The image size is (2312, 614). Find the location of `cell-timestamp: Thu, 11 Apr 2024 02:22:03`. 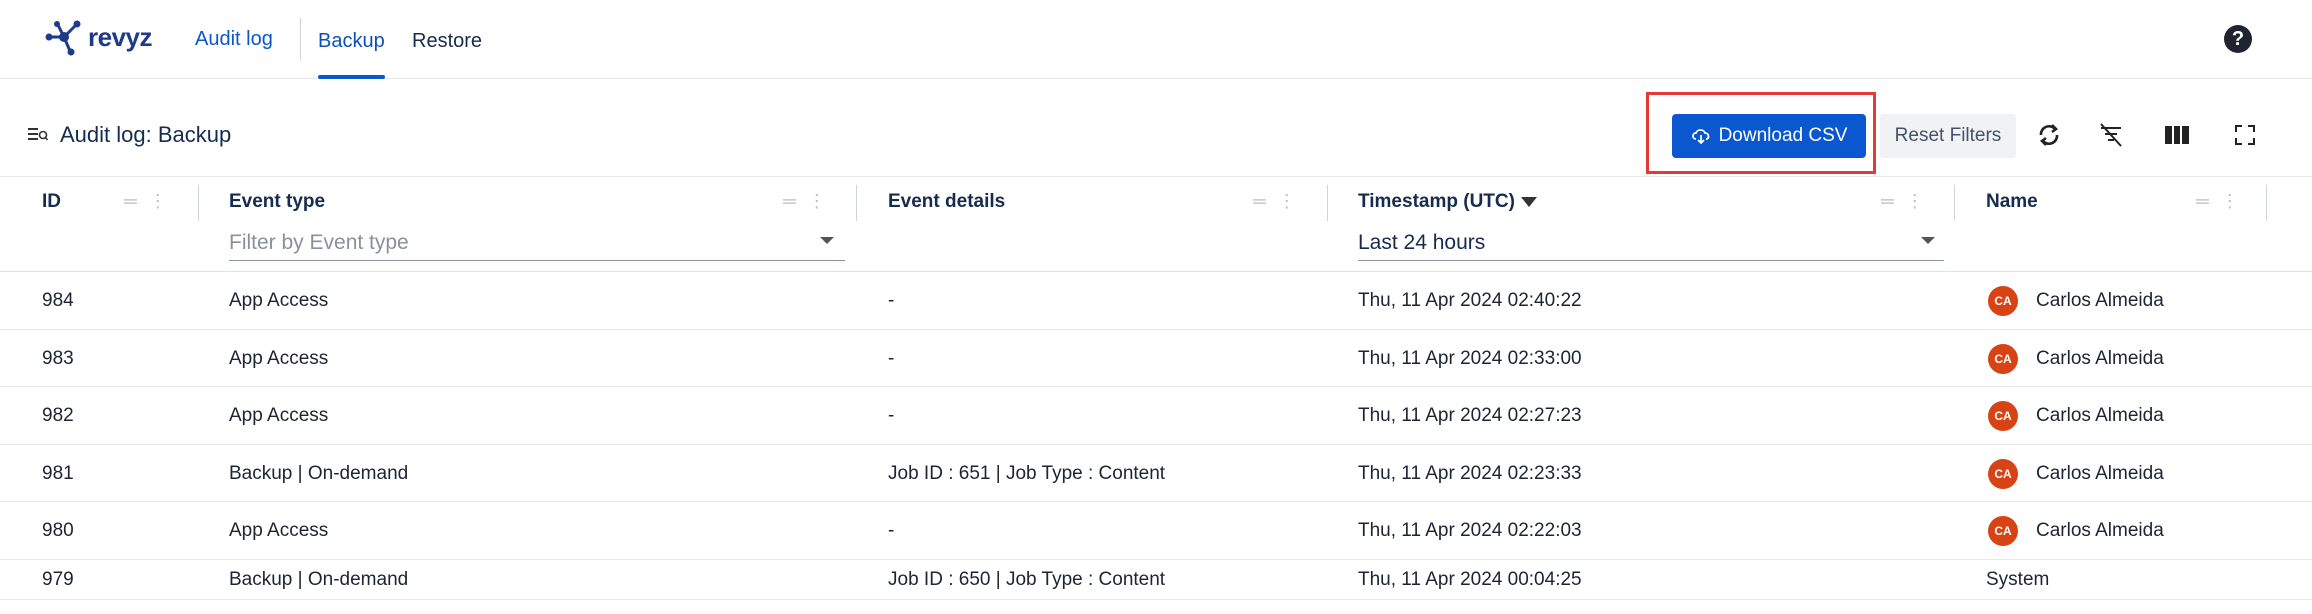

cell-timestamp: Thu, 11 Apr 2024 02:22:03 is located at coordinates (1470, 530).